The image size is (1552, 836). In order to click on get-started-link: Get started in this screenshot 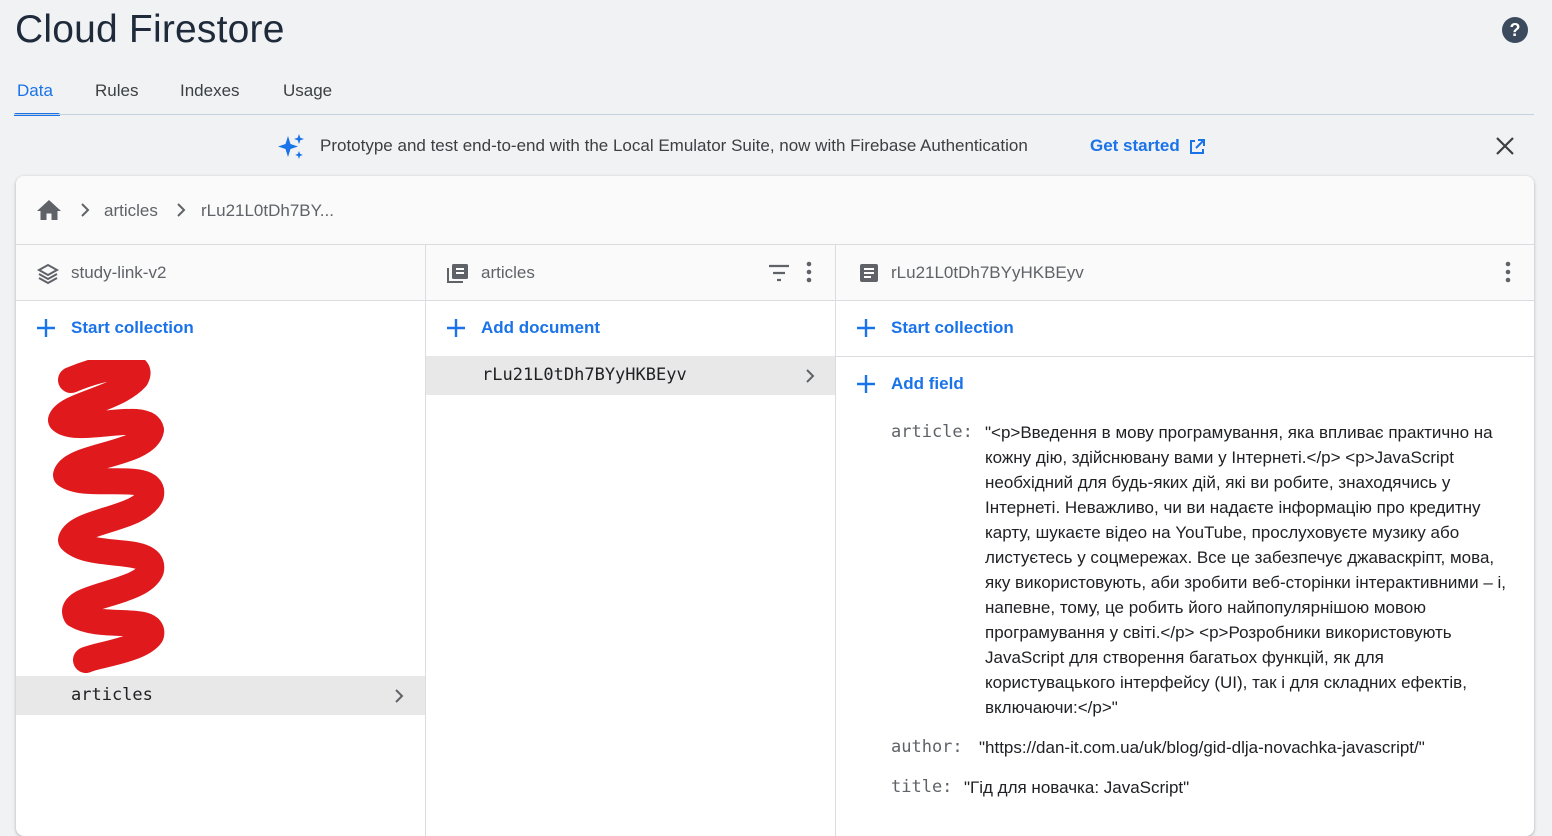, I will do `click(1135, 146)`.